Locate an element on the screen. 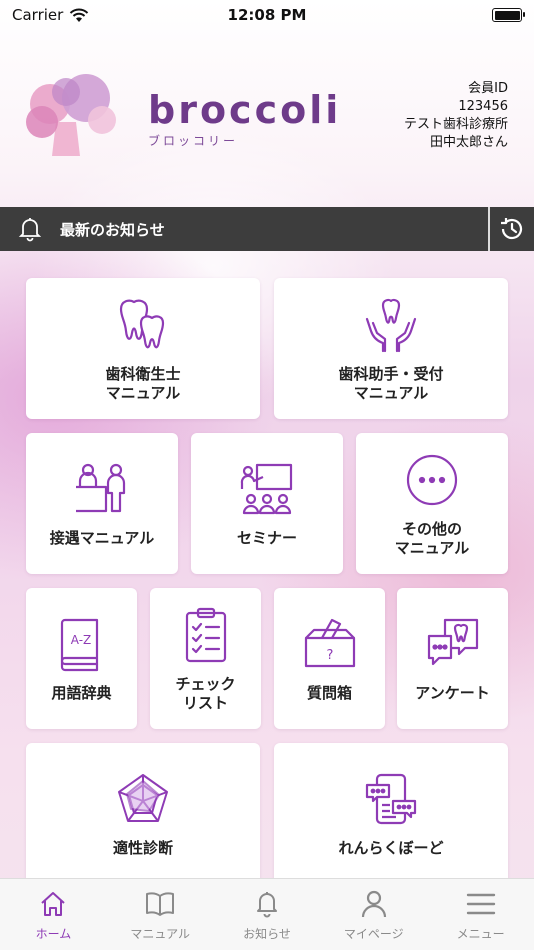 The height and width of the screenshot is (950, 534). book-icon is located at coordinates (160, 904).